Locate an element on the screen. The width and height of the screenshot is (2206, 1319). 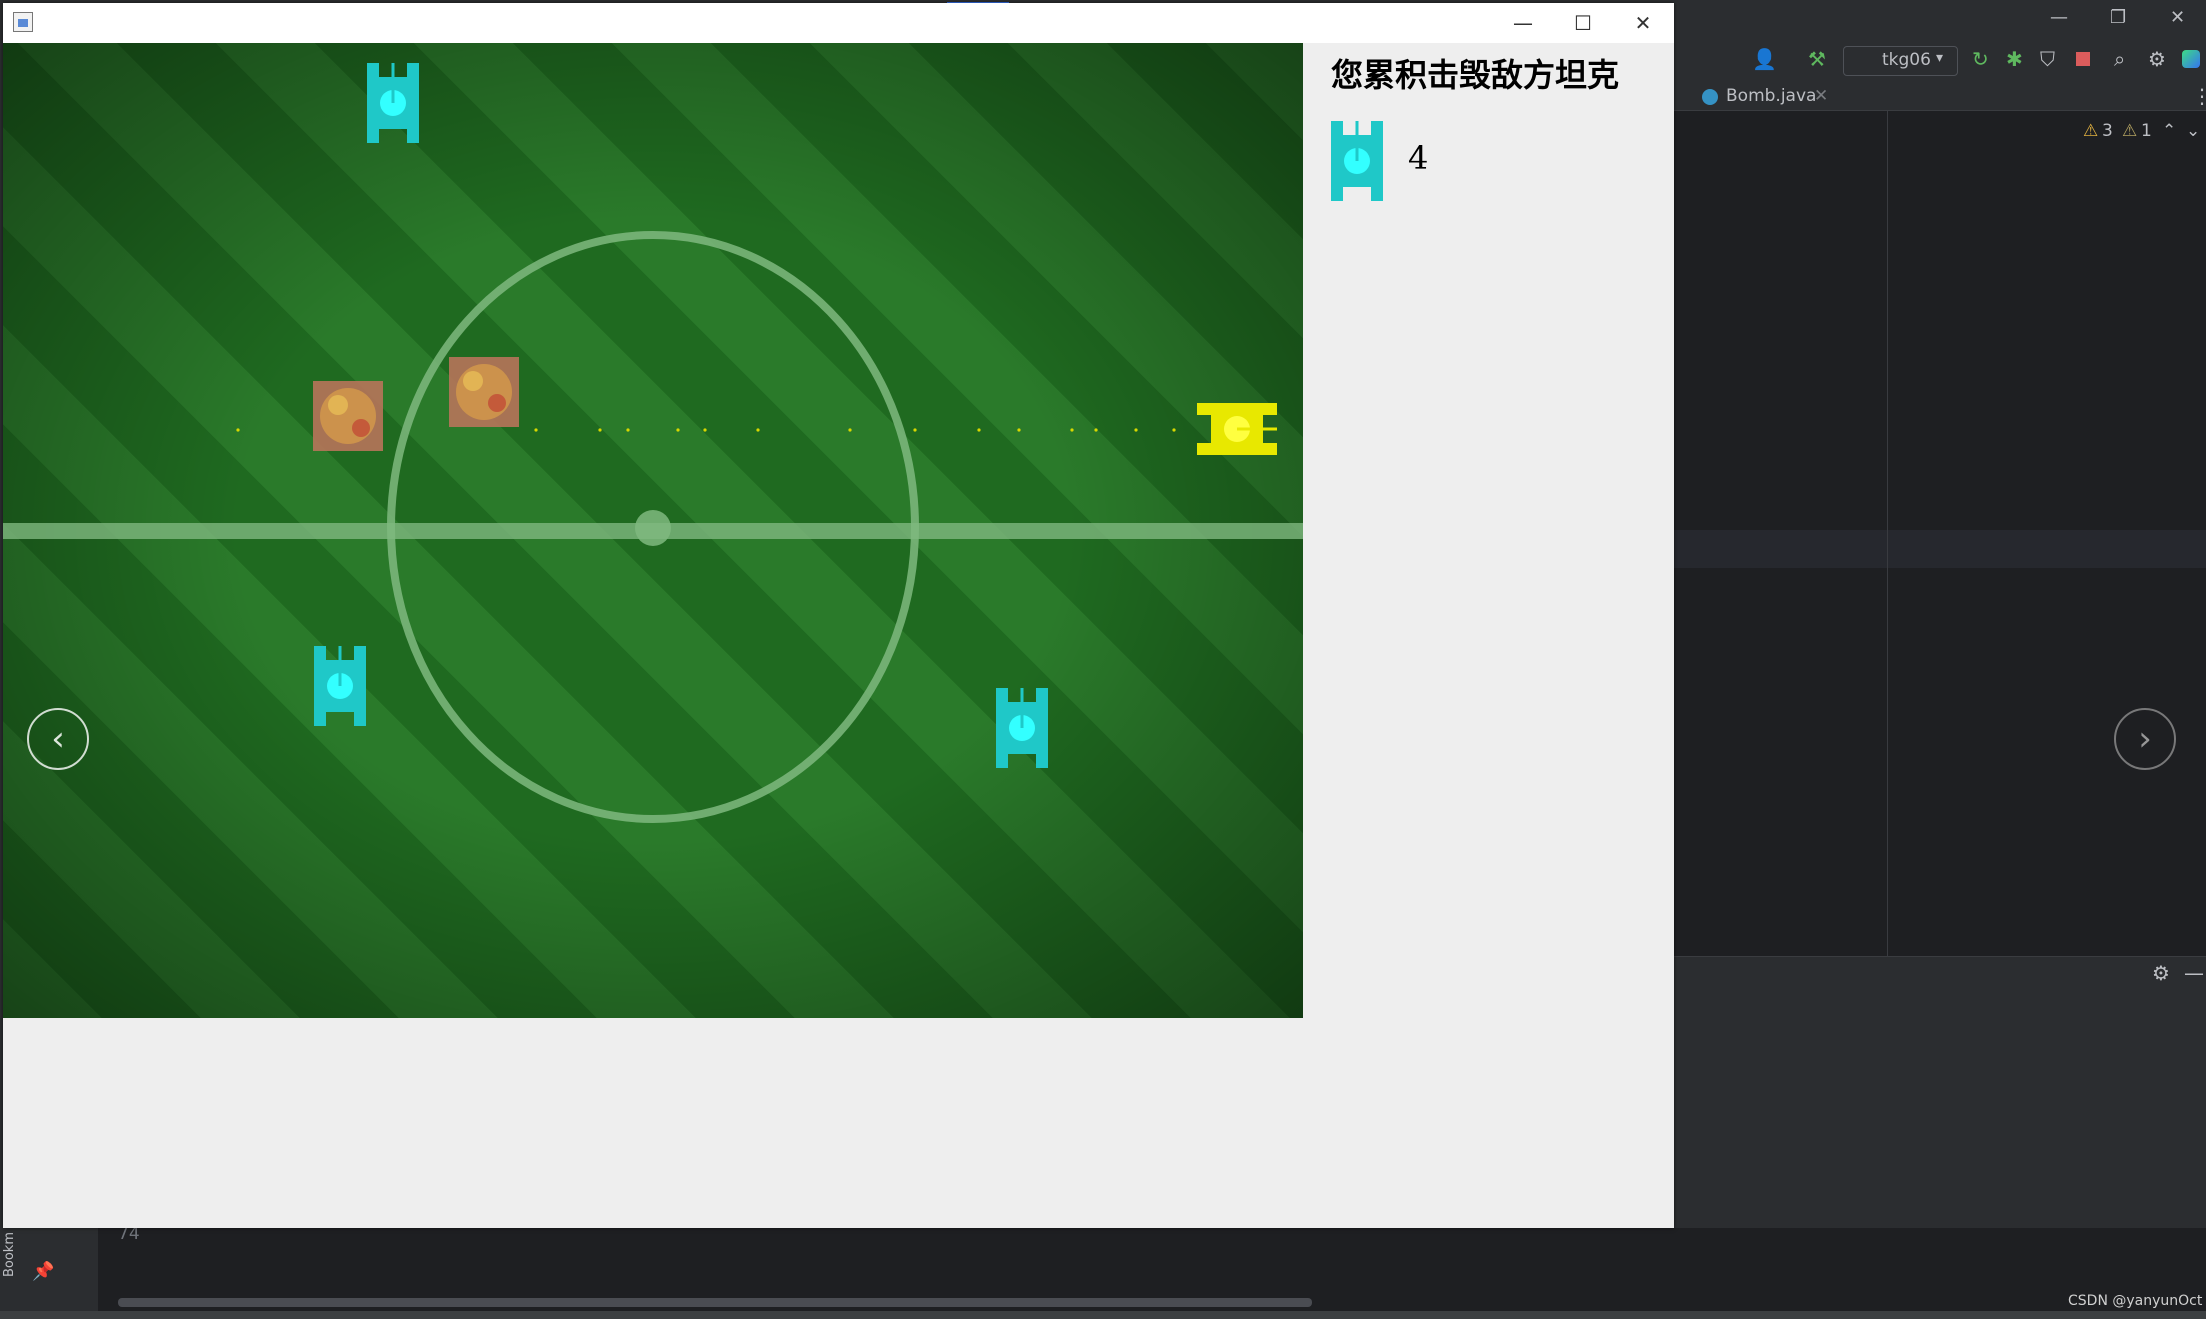
warnings-count: 3 is located at coordinates (2107, 131).